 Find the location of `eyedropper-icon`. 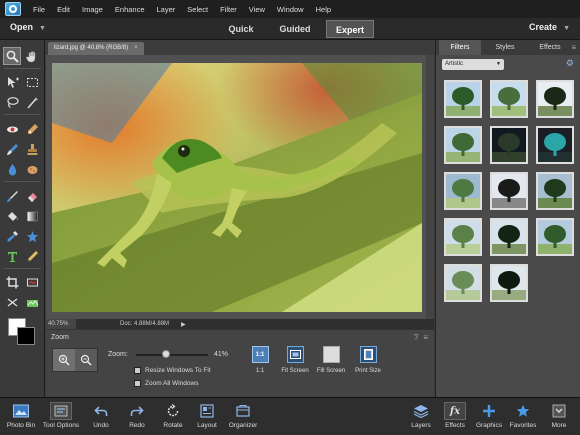

eyedropper-icon is located at coordinates (12, 236).